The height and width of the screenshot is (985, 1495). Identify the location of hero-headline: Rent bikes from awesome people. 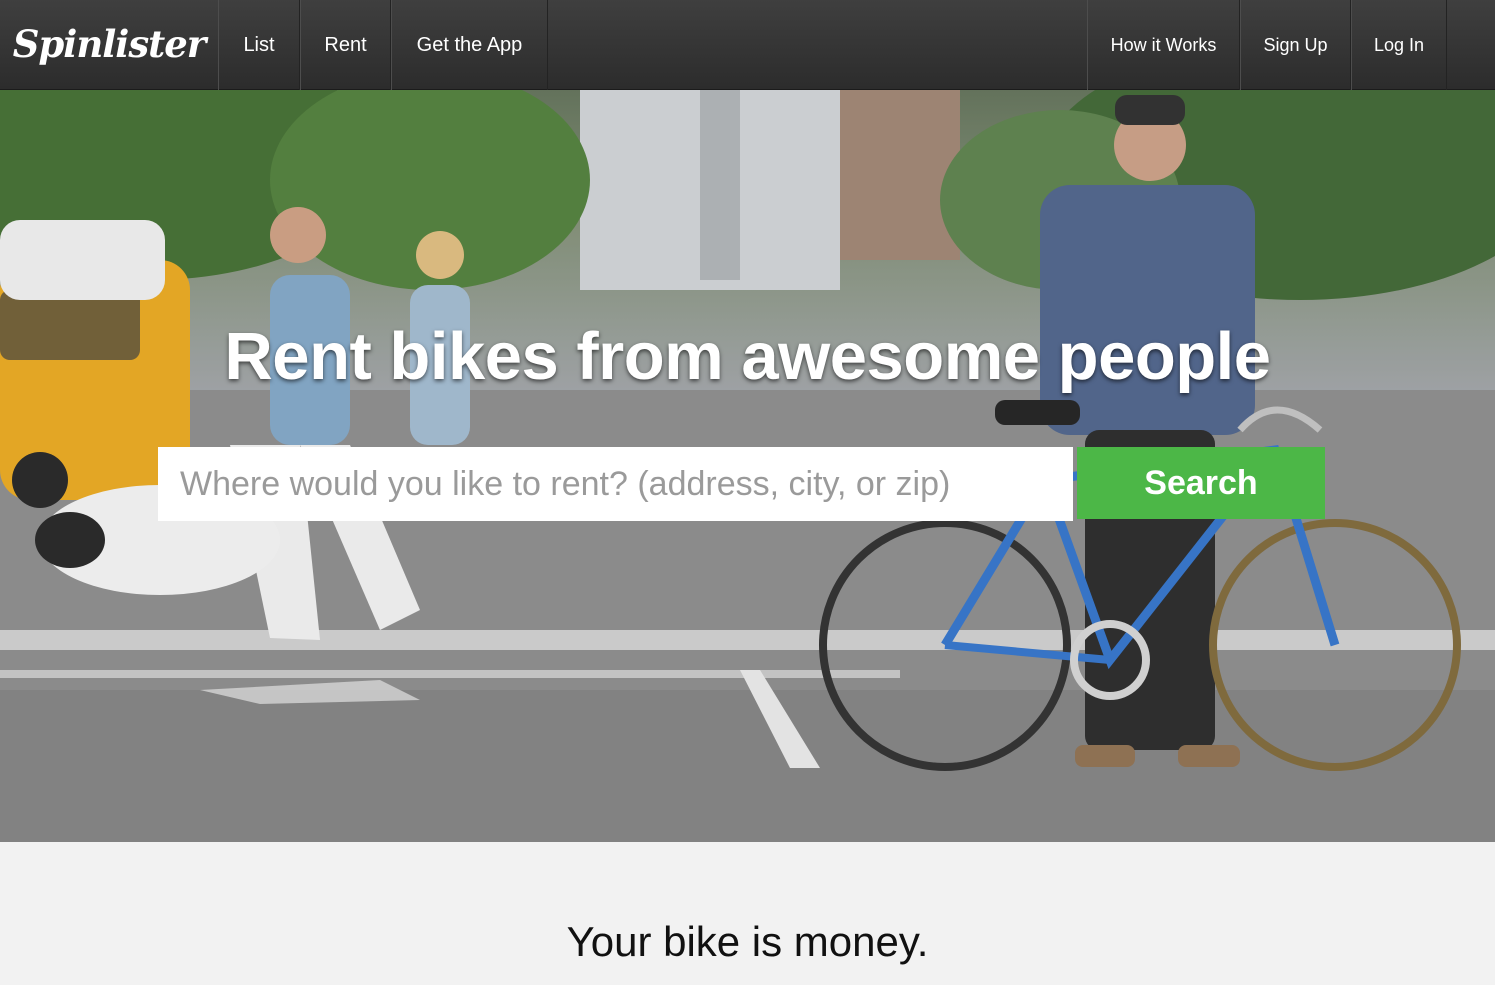
(747, 356).